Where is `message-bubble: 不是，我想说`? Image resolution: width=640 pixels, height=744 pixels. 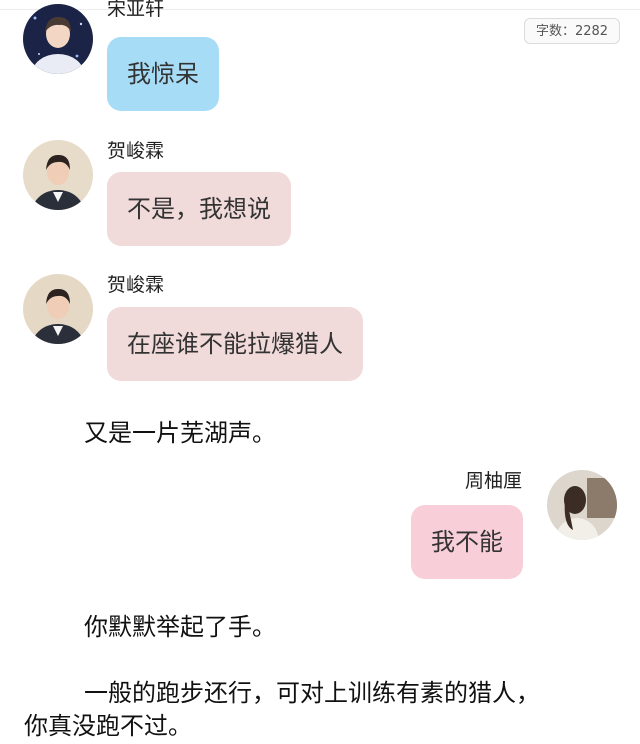 message-bubble: 不是，我想说 is located at coordinates (199, 209).